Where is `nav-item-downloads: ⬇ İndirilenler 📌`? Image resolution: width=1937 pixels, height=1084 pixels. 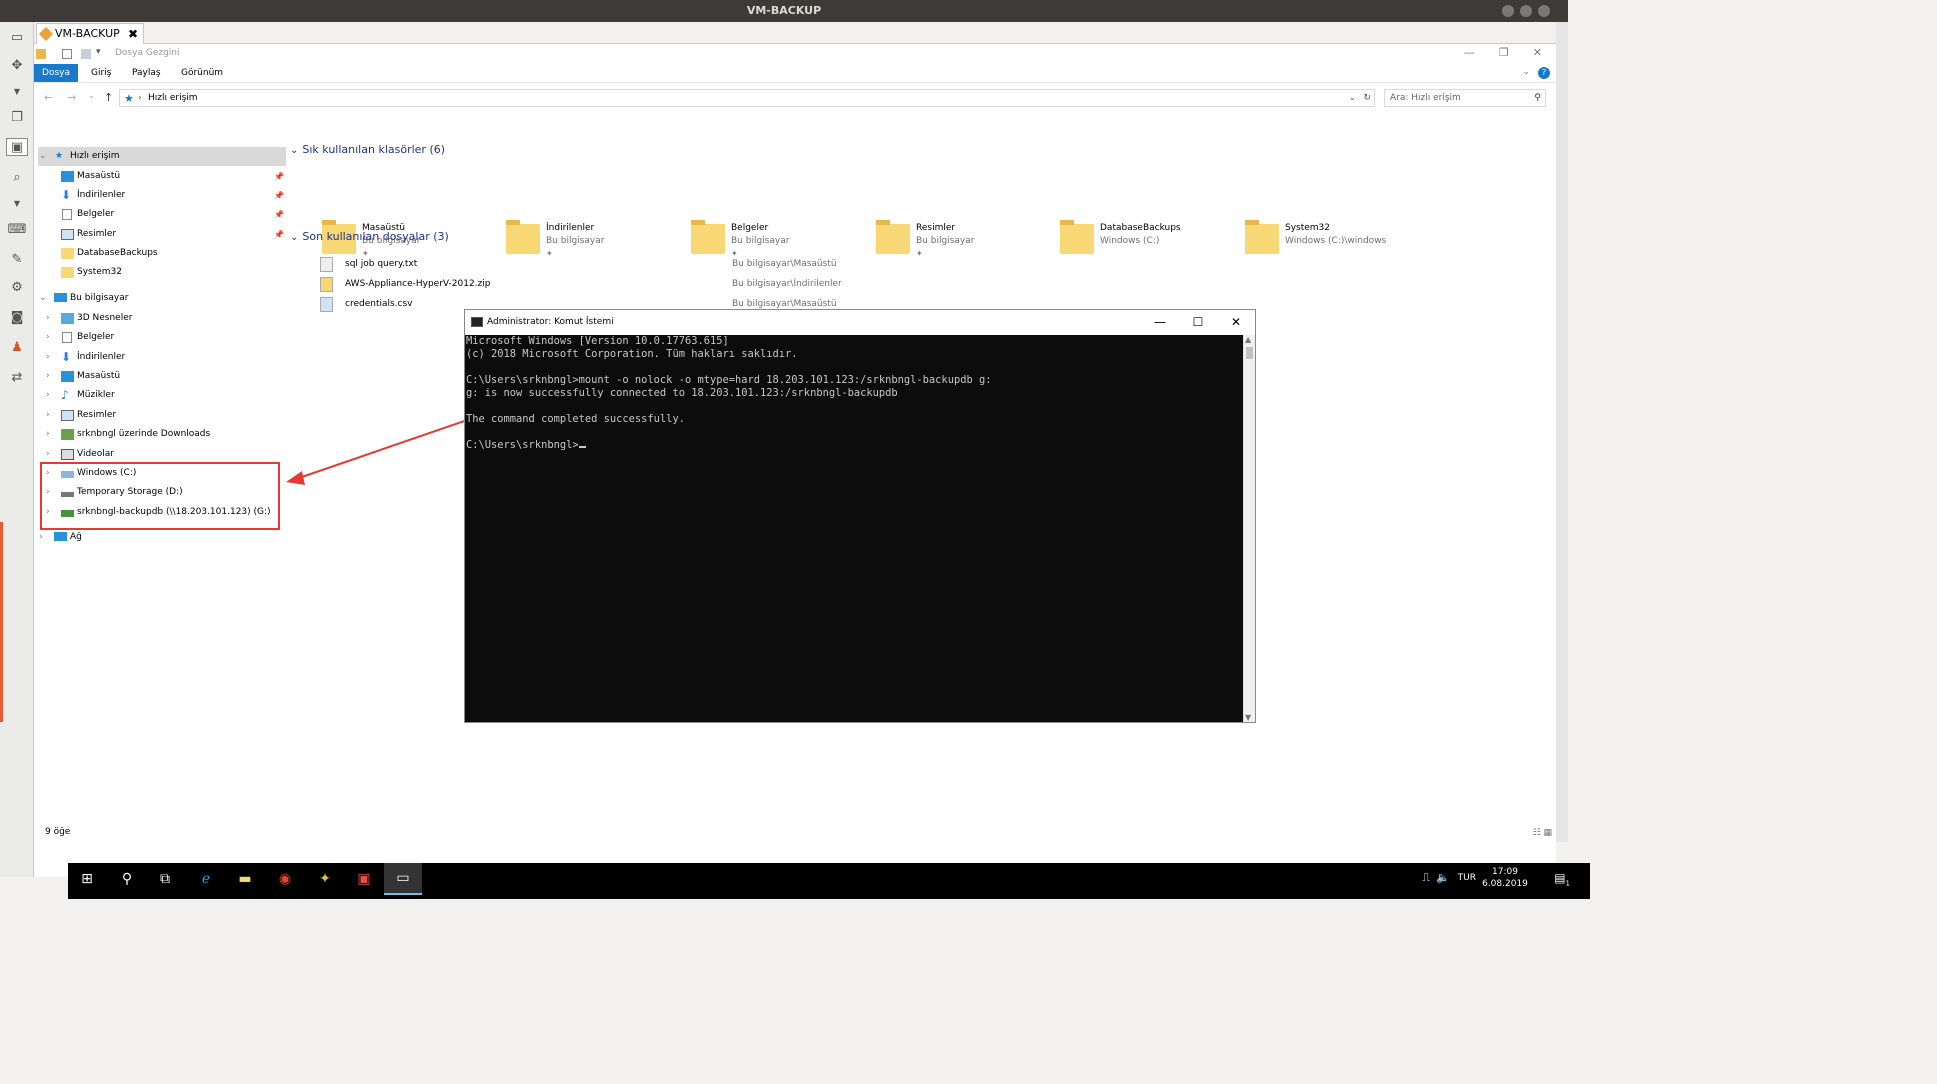
nav-item-downloads: ⬇ İndirilenler 📌 is located at coordinates (161, 195).